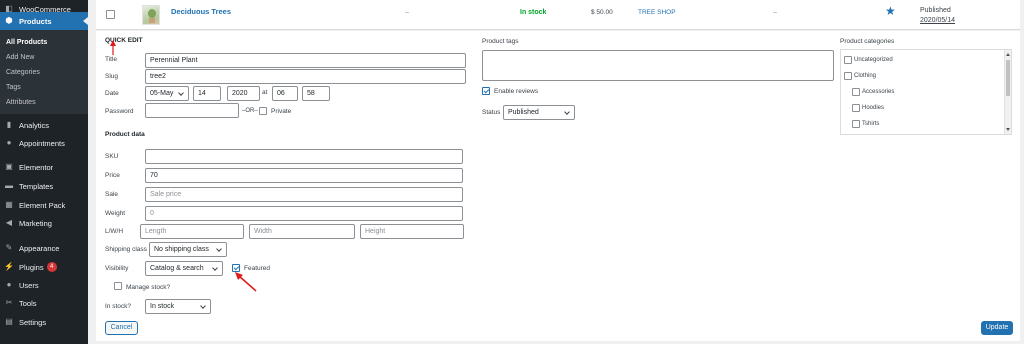 The image size is (1024, 344). What do you see at coordinates (36, 167) in the screenshot?
I see `sidebar-item-label: Elementor` at bounding box center [36, 167].